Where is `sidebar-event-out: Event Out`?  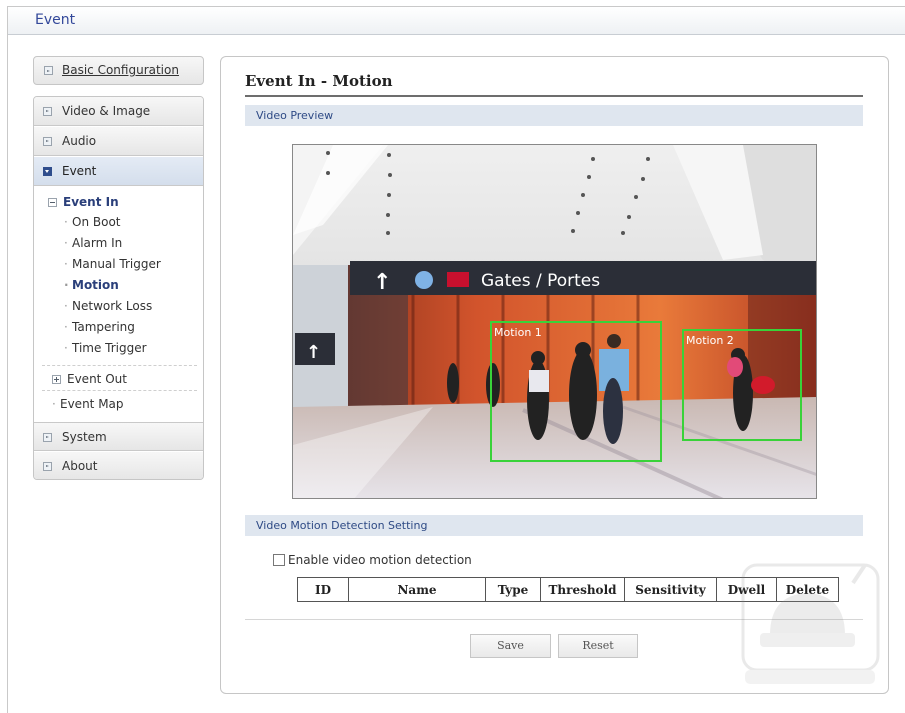
sidebar-event-out: Event Out is located at coordinates (89, 379).